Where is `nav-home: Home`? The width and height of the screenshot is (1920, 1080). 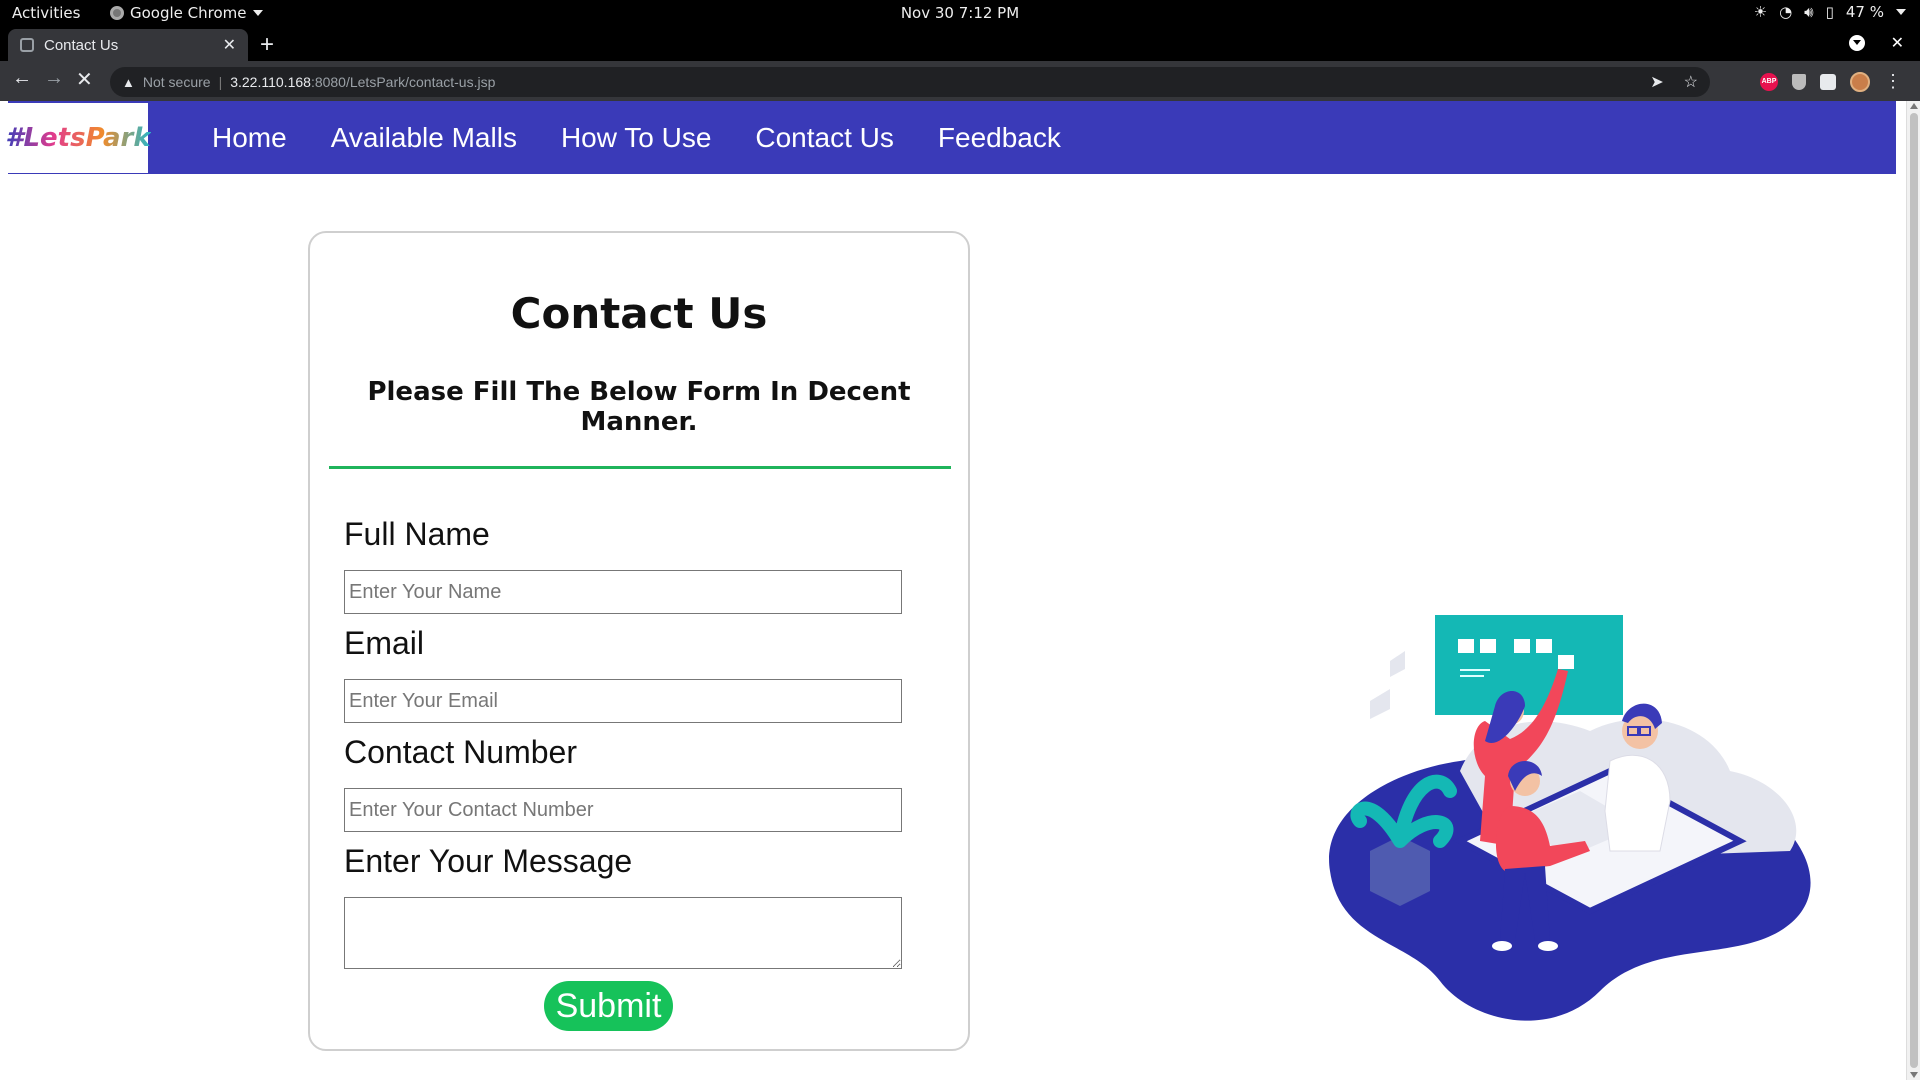 nav-home: Home is located at coordinates (249, 138).